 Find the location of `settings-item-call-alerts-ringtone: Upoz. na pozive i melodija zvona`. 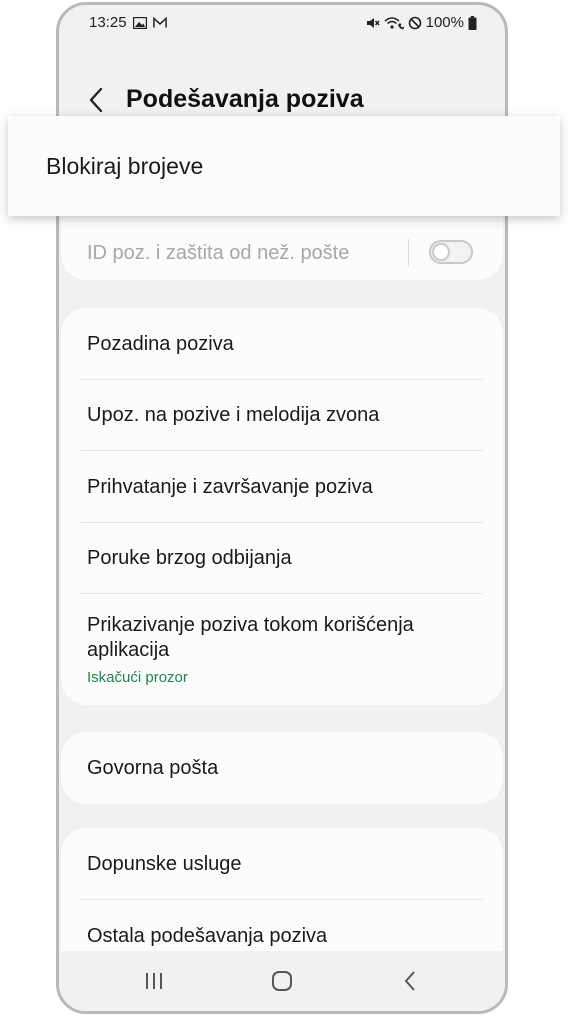

settings-item-call-alerts-ringtone: Upoz. na pozive i melodija zvona is located at coordinates (282, 415).